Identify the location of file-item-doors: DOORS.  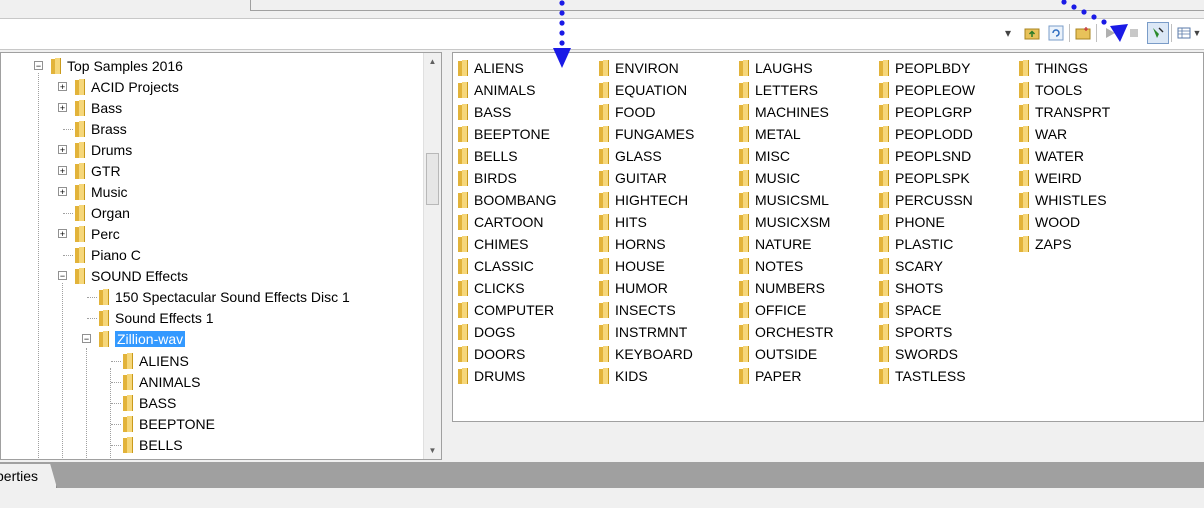
(507, 354).